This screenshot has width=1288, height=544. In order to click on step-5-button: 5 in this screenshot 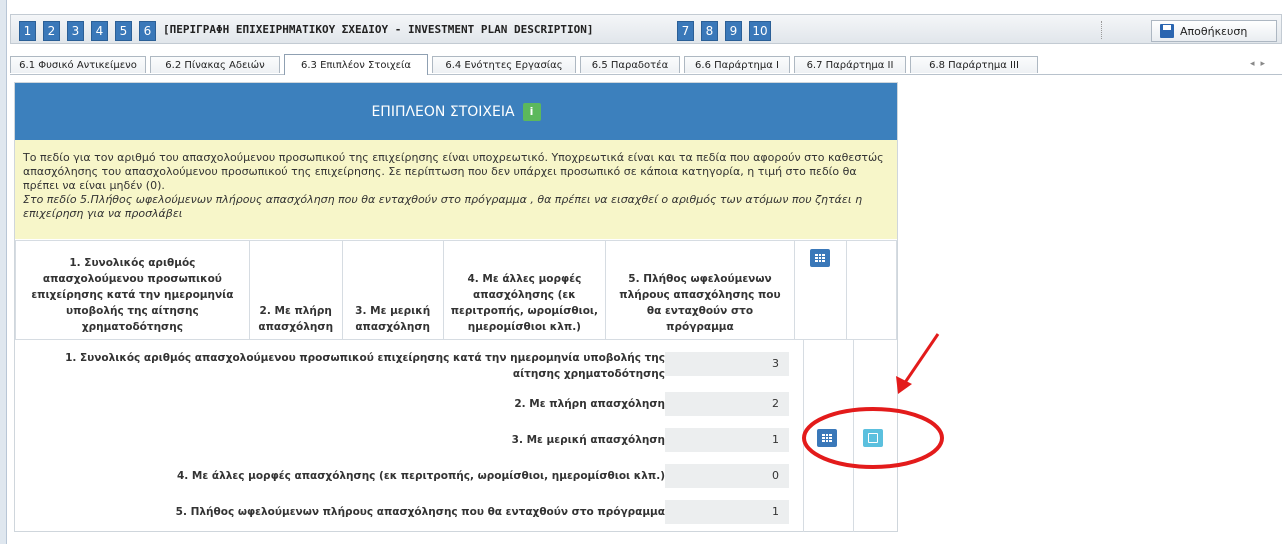, I will do `click(123, 31)`.